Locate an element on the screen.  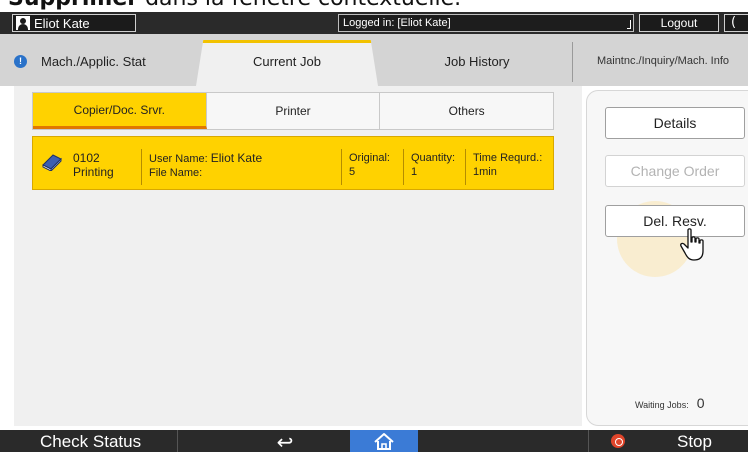
user-name-value: Eliot Kate is located at coordinates (236, 158).